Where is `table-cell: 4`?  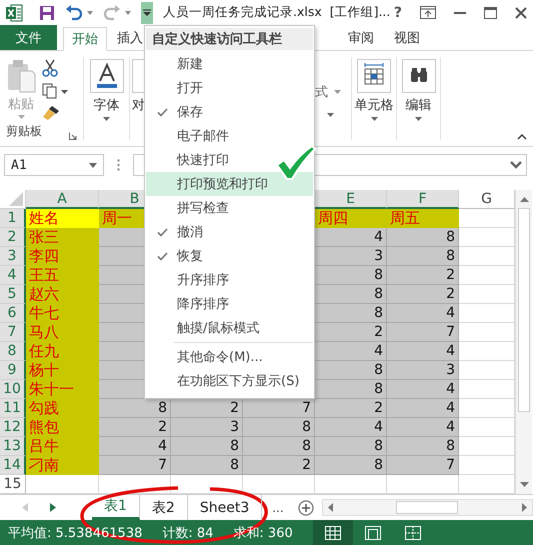
table-cell: 4 is located at coordinates (351, 351).